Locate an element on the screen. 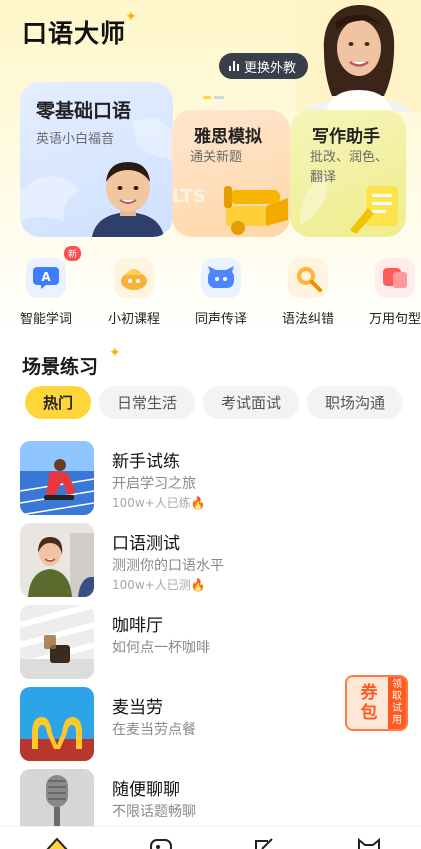 This screenshot has width=421, height=849. coupon-float-button: 券包 领取试用 is located at coordinates (376, 703).